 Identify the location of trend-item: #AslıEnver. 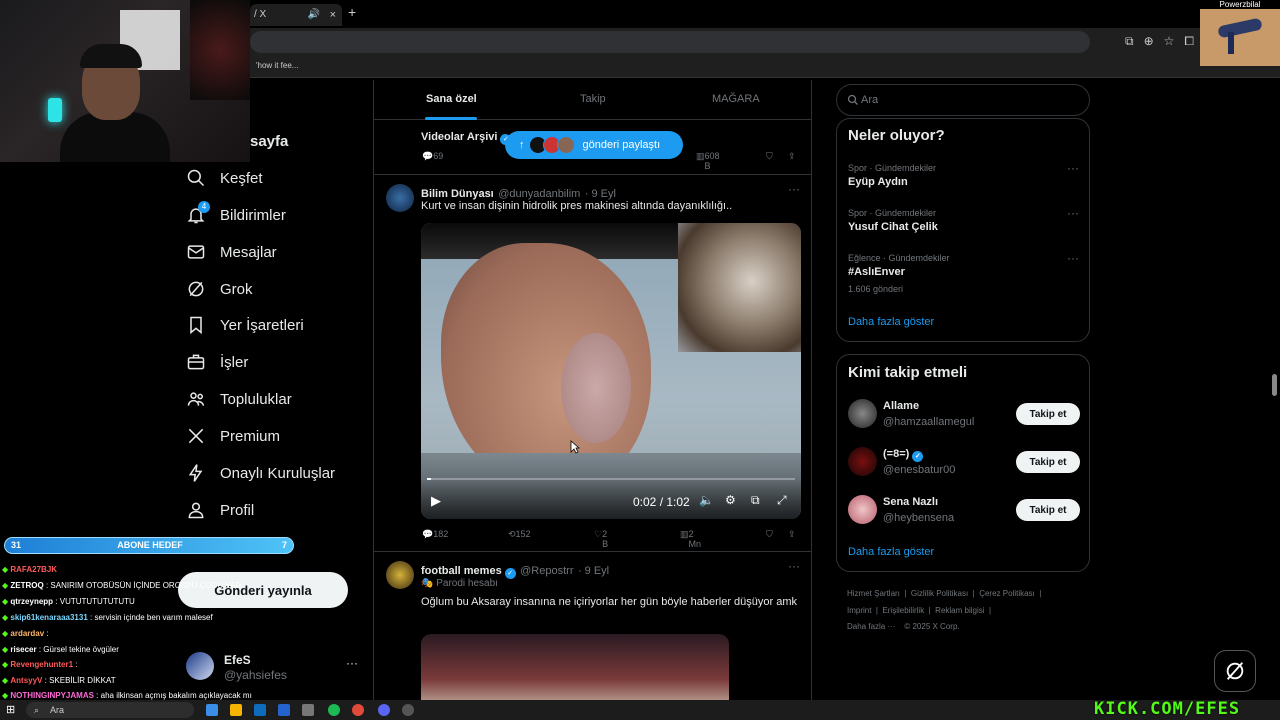
(876, 272).